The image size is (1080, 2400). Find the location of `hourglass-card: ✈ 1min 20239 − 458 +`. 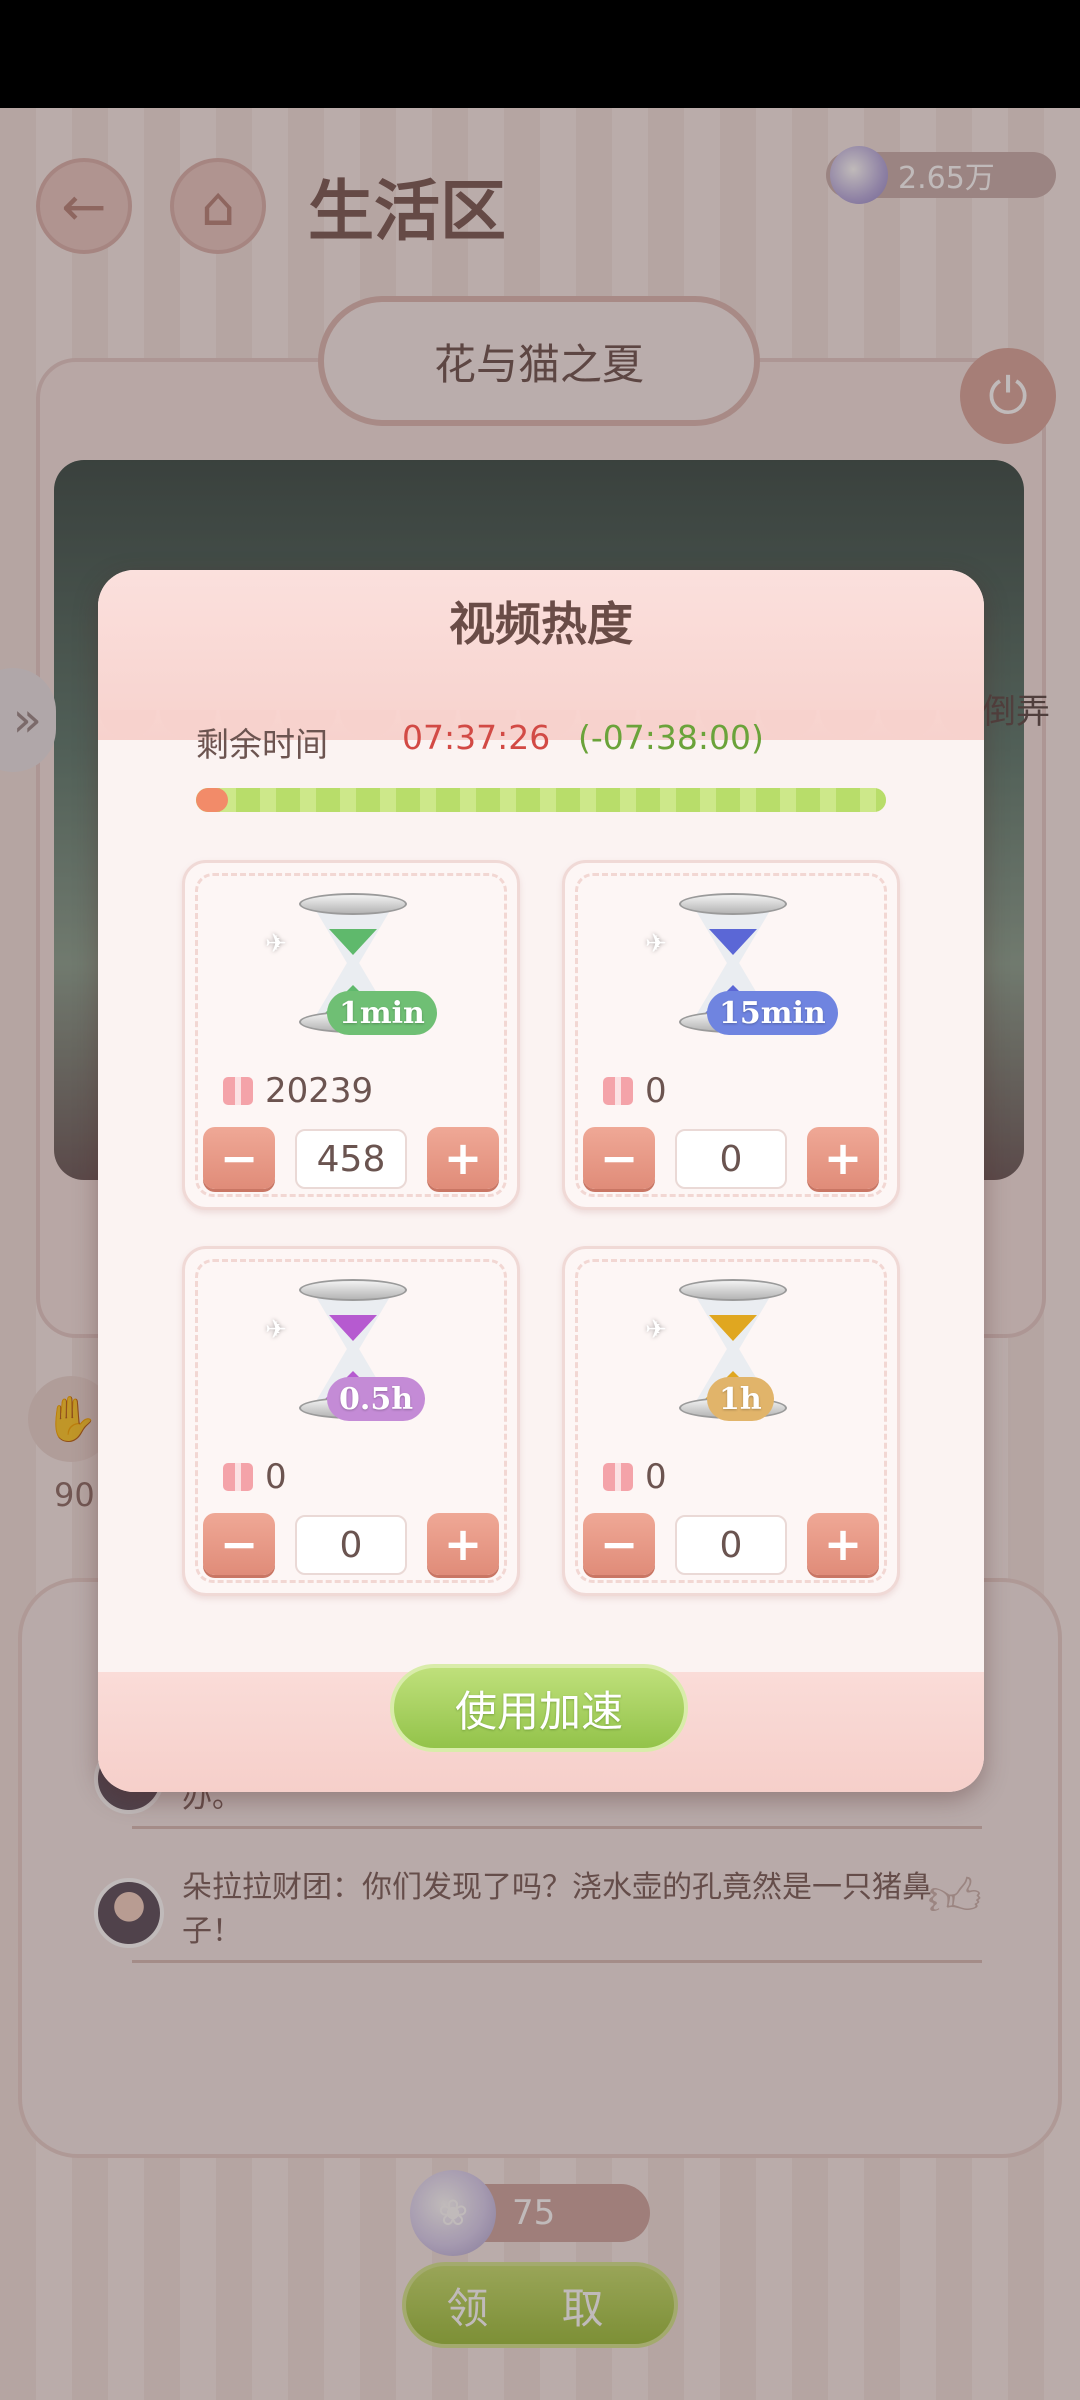

hourglass-card: ✈ 1min 20239 − 458 + is located at coordinates (351, 1035).